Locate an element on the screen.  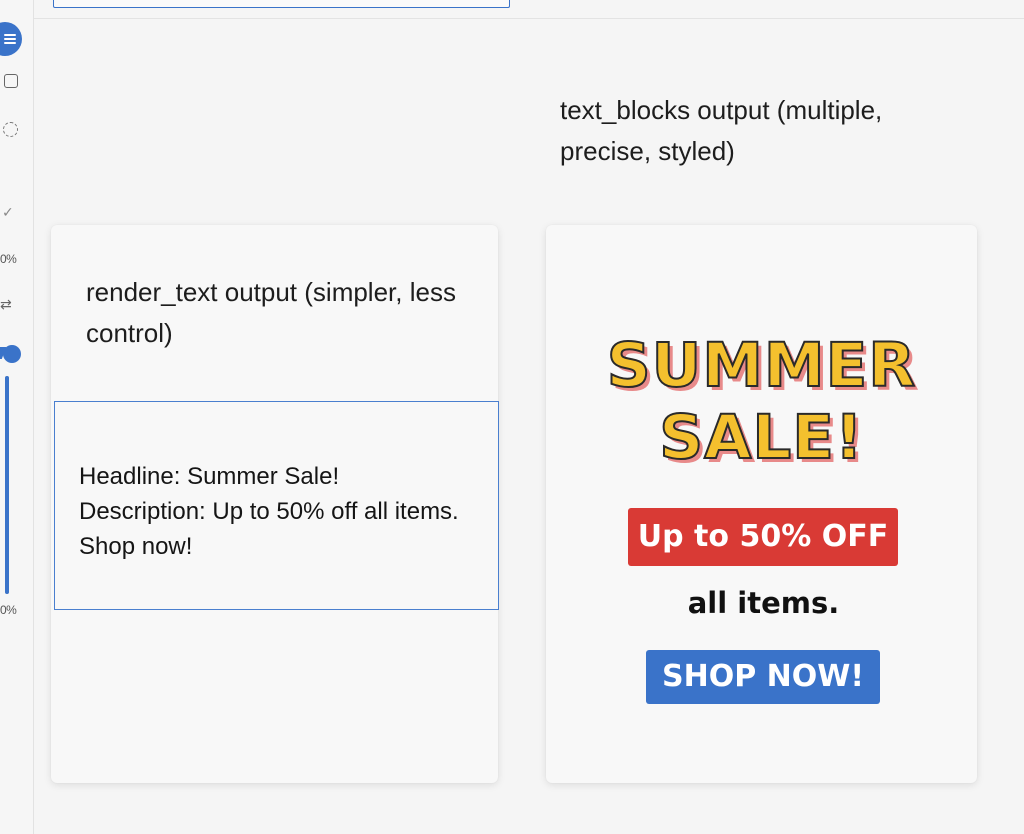
sale-title-line2: SALE! is located at coordinates (761, 437).